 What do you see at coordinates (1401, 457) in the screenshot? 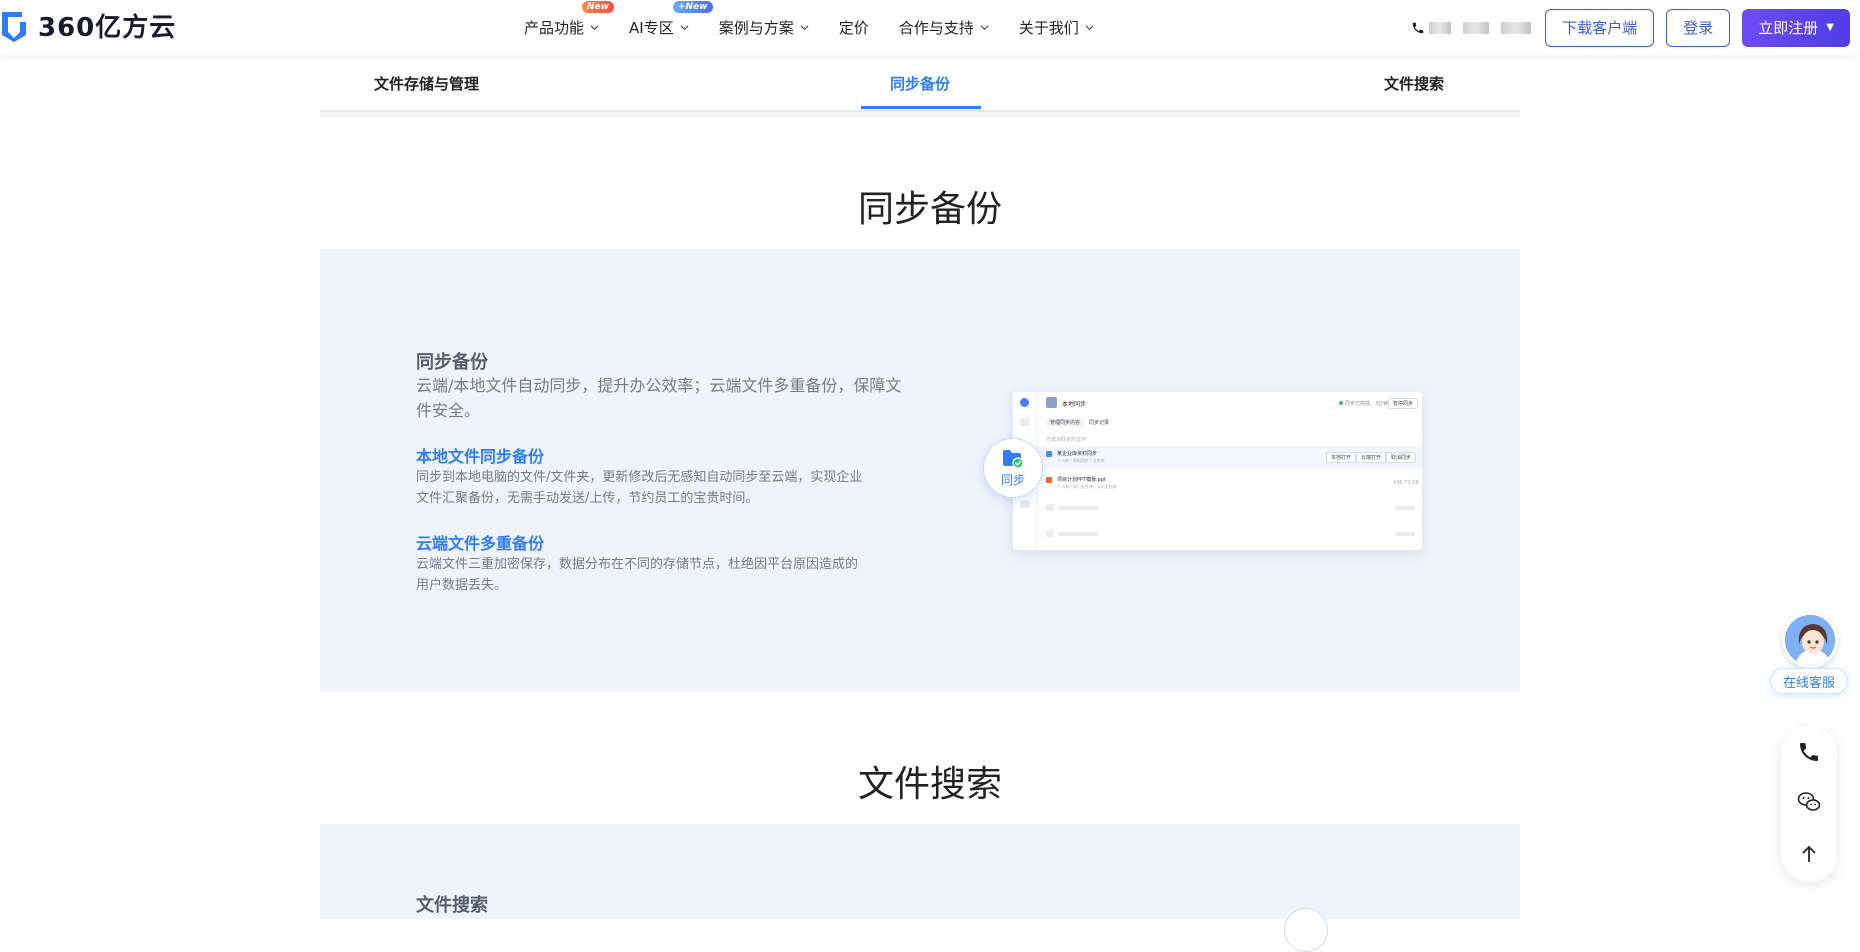
I see `mock-row-button: 取消同步` at bounding box center [1401, 457].